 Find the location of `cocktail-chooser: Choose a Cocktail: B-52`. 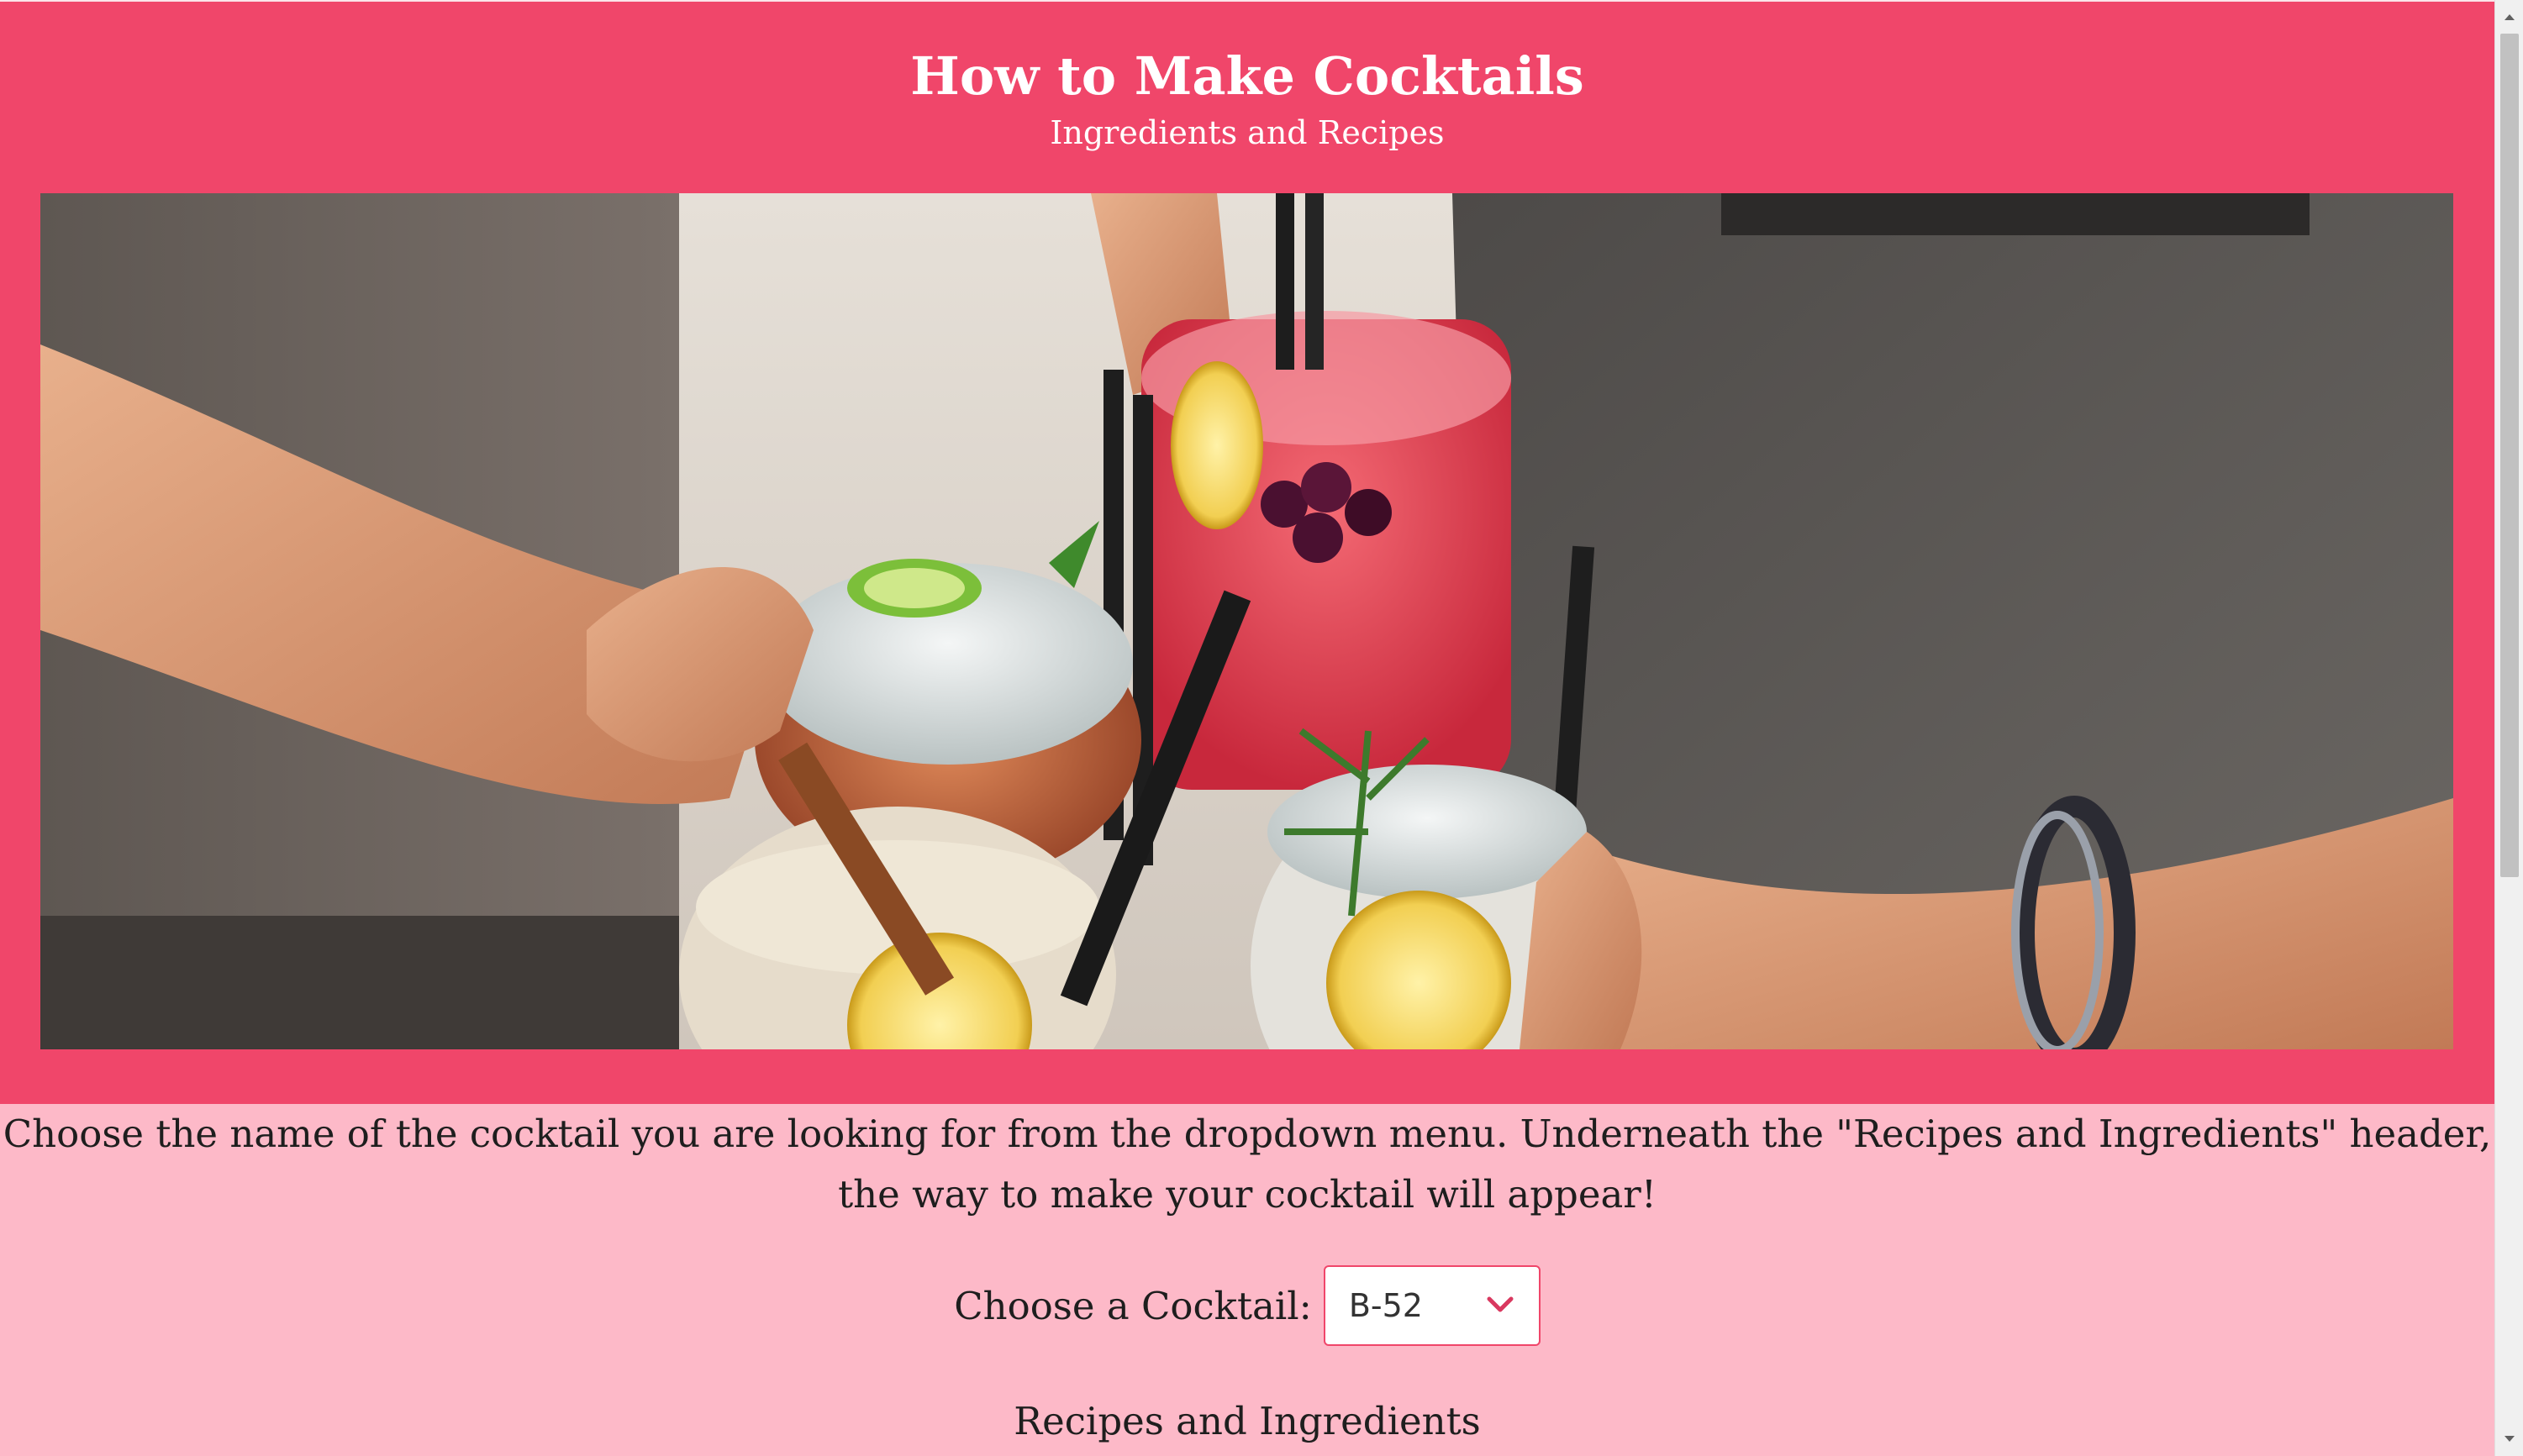

cocktail-chooser: Choose a Cocktail: B-52 is located at coordinates (1247, 1305).